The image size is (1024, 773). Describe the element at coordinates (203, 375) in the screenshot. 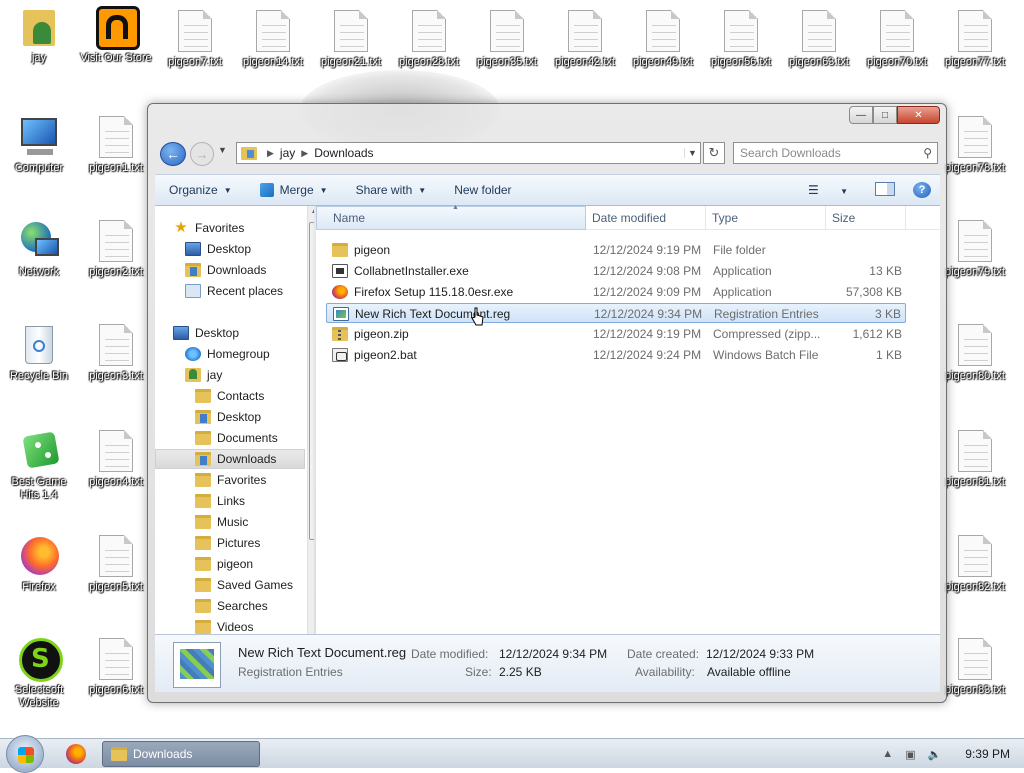

I see `nav-jay: jay` at that location.